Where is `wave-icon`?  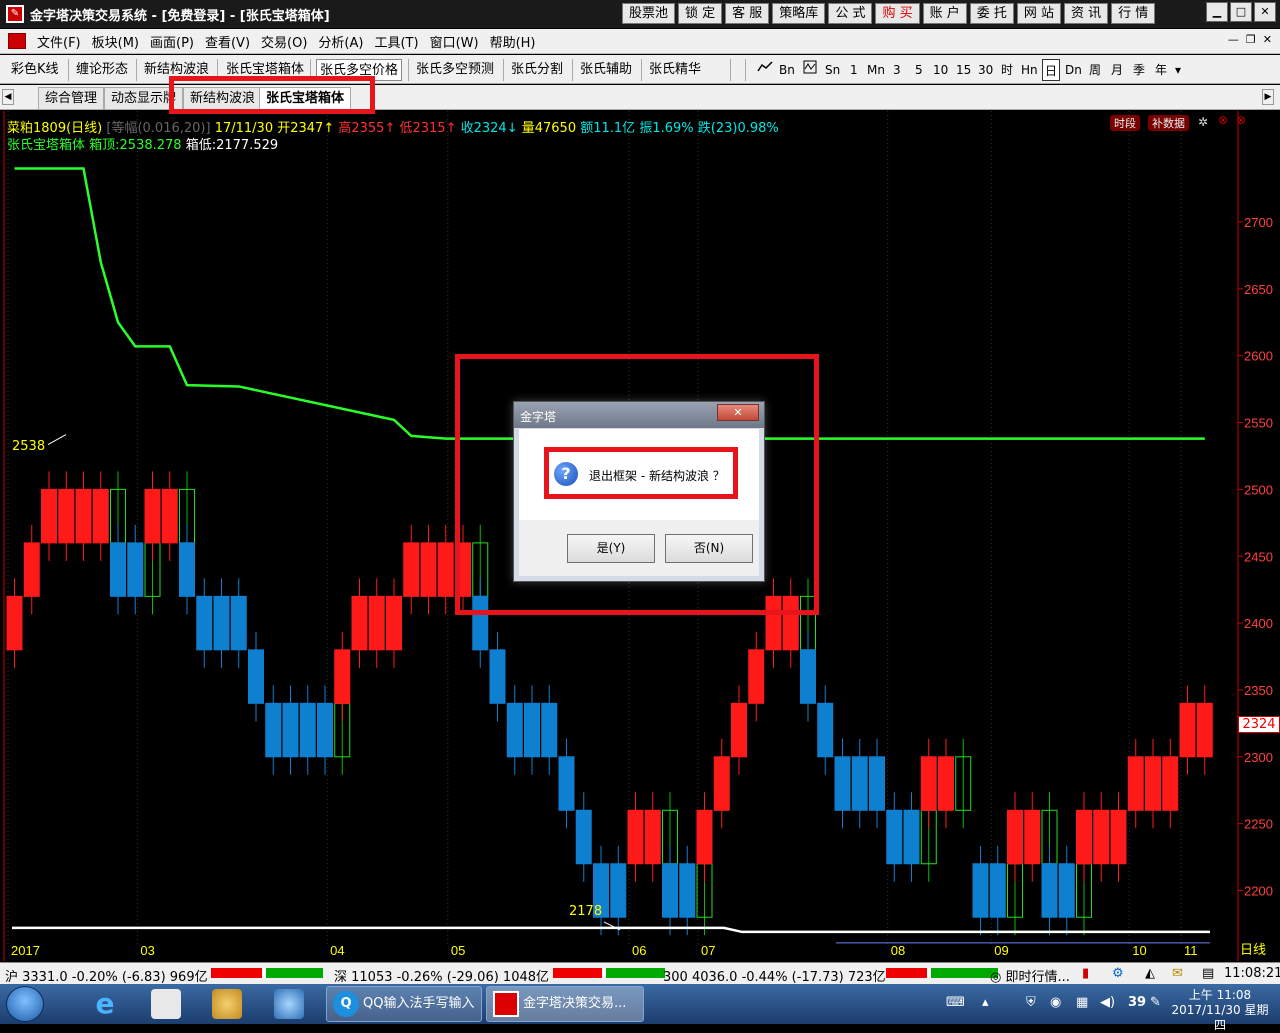
wave-icon is located at coordinates (810, 70).